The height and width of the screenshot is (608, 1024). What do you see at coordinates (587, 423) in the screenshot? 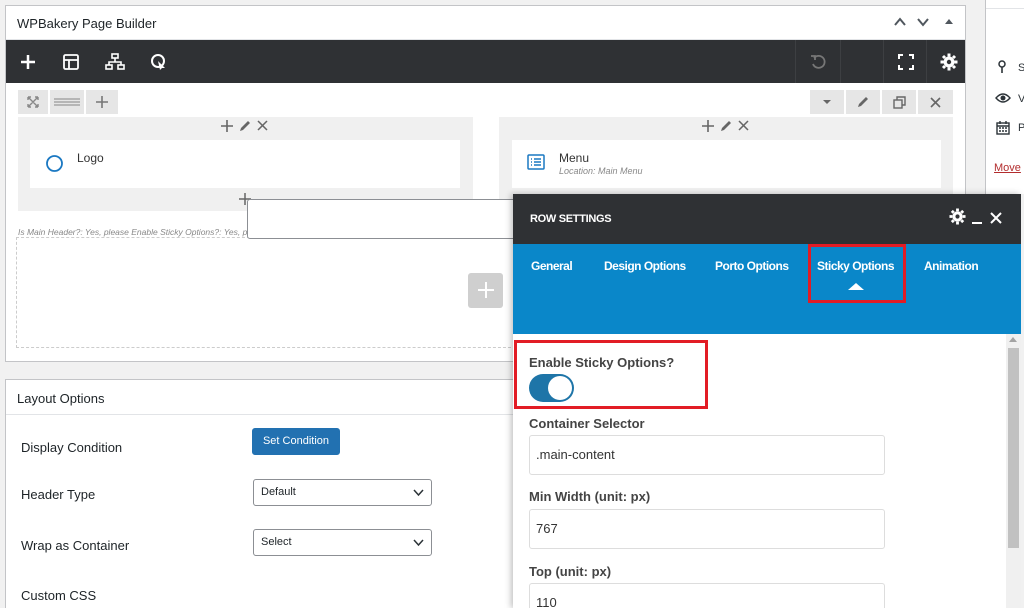
I see `container-selector-label: Container Selector` at bounding box center [587, 423].